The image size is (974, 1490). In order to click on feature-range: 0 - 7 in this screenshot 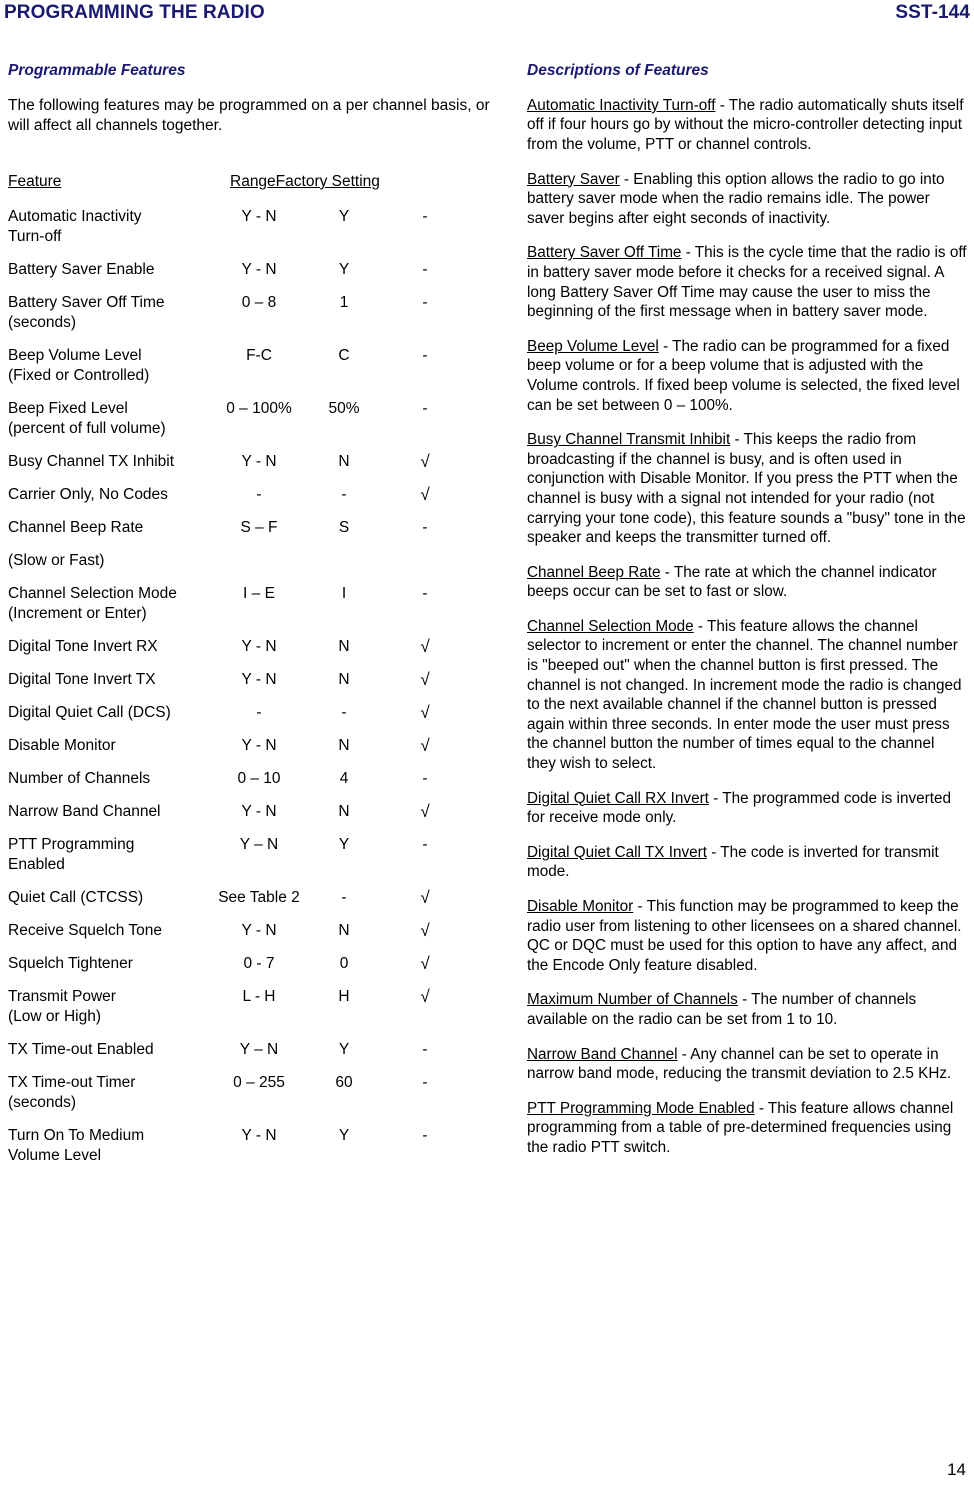, I will do `click(259, 963)`.